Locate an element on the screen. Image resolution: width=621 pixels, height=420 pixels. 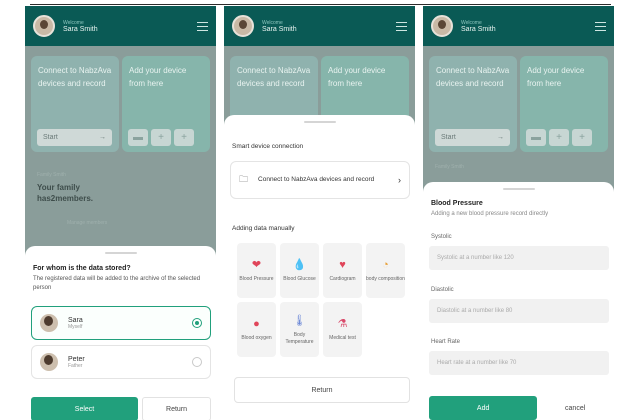
sheet-title: Blood Pressure is located at coordinates (457, 203).